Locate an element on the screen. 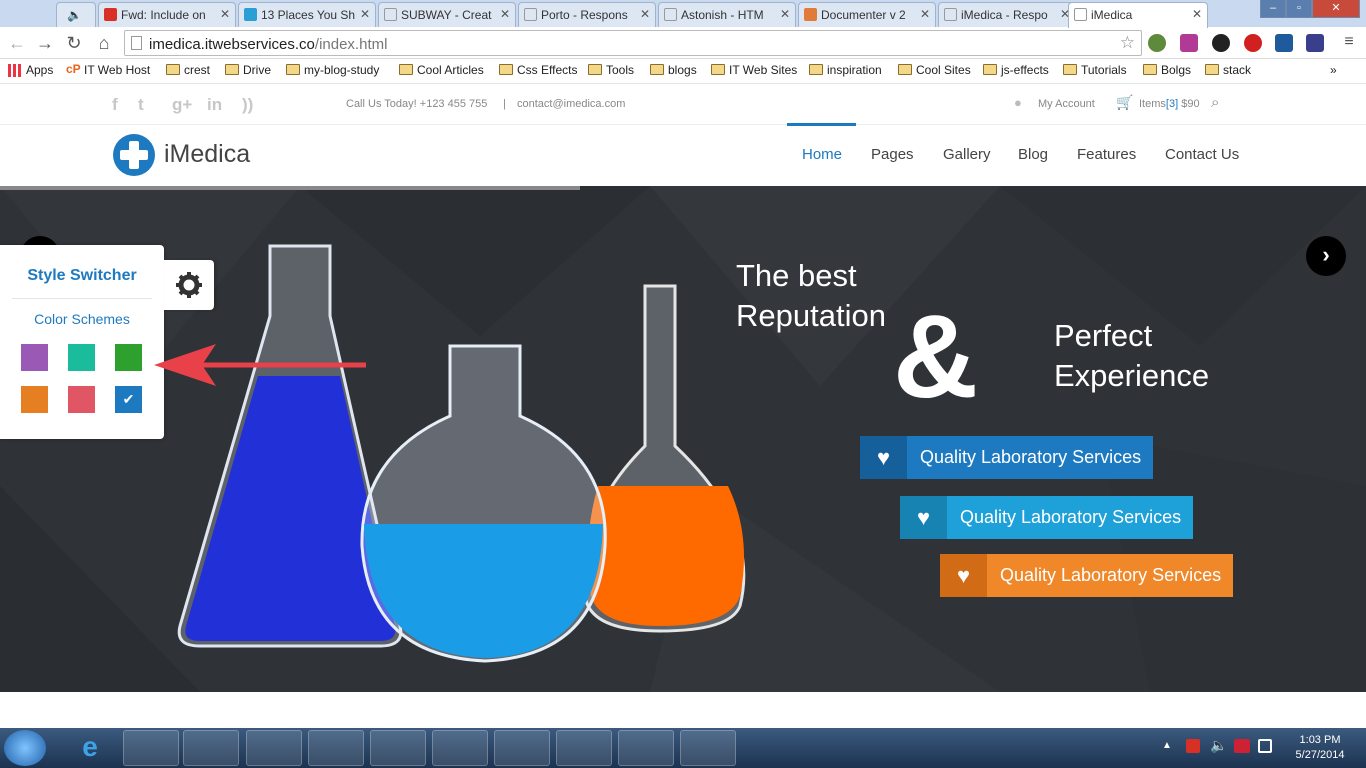 This screenshot has height=768, width=1366. filezilla-taskbar-icon is located at coordinates (646, 748).